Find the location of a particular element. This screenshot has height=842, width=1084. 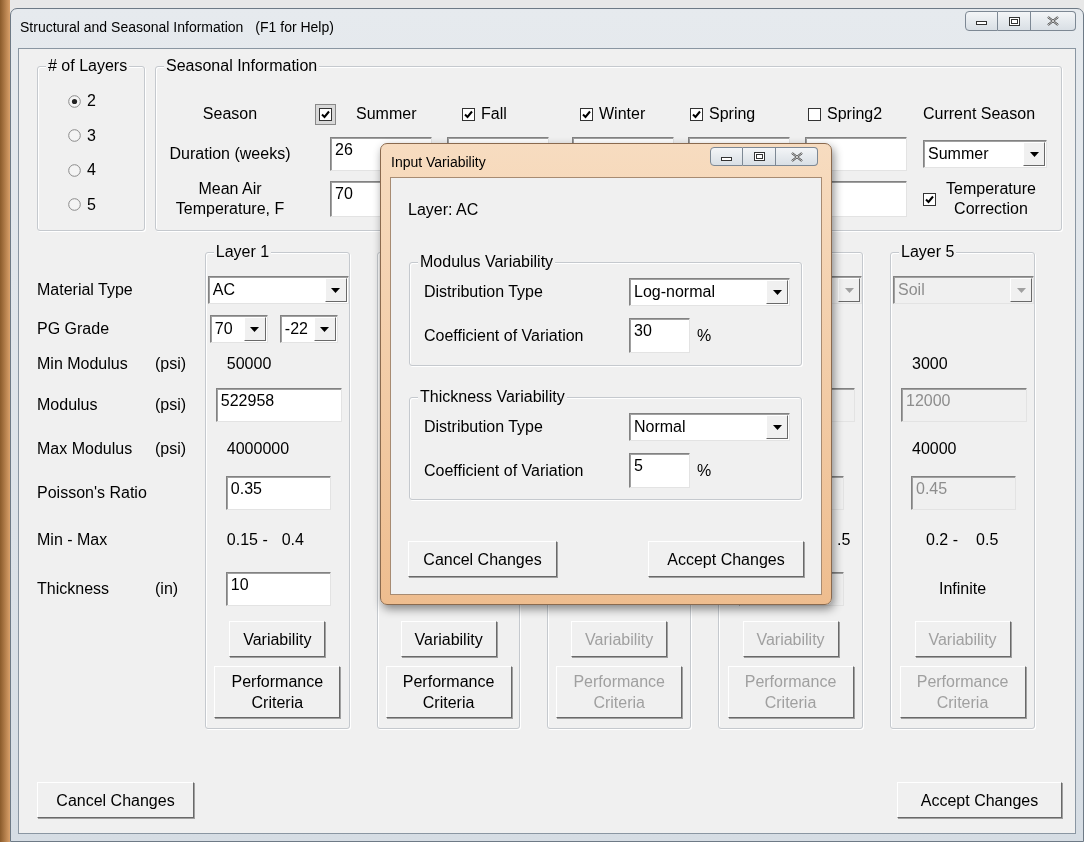

field-label: Max Modulus is located at coordinates (85, 449).